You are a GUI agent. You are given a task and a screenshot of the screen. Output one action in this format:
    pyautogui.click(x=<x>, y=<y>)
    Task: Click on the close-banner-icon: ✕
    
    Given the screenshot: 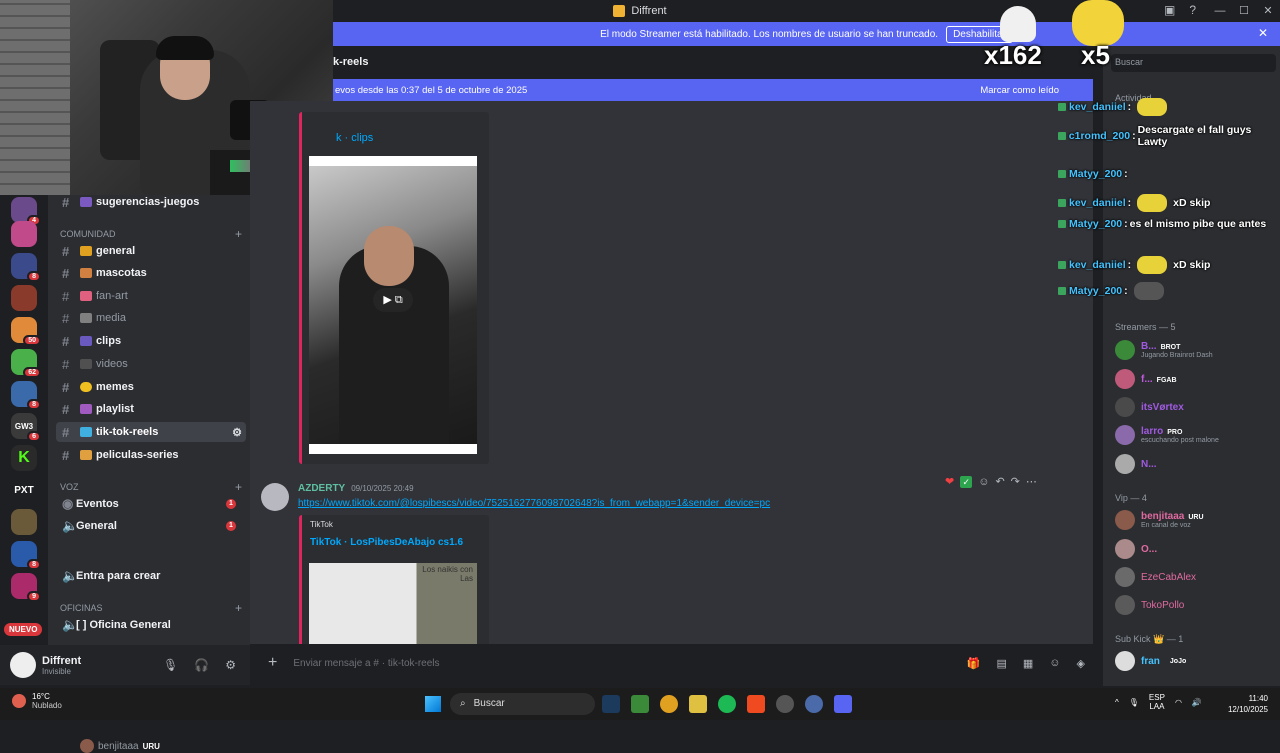 What is the action you would take?
    pyautogui.click(x=1263, y=33)
    